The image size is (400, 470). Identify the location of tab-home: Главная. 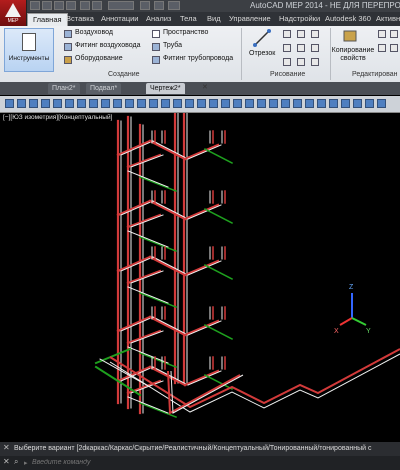
(47, 19).